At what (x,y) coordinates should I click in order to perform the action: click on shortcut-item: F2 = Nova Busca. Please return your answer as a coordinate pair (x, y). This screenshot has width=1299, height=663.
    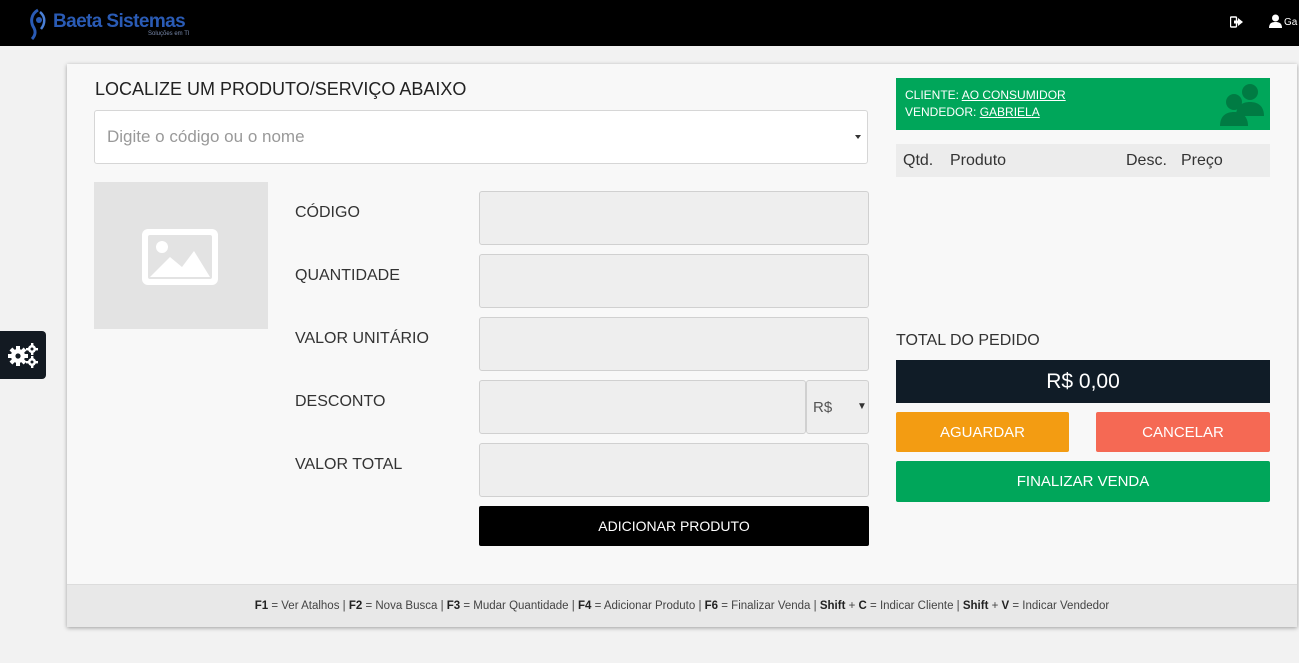
    Looking at the image, I should click on (393, 606).